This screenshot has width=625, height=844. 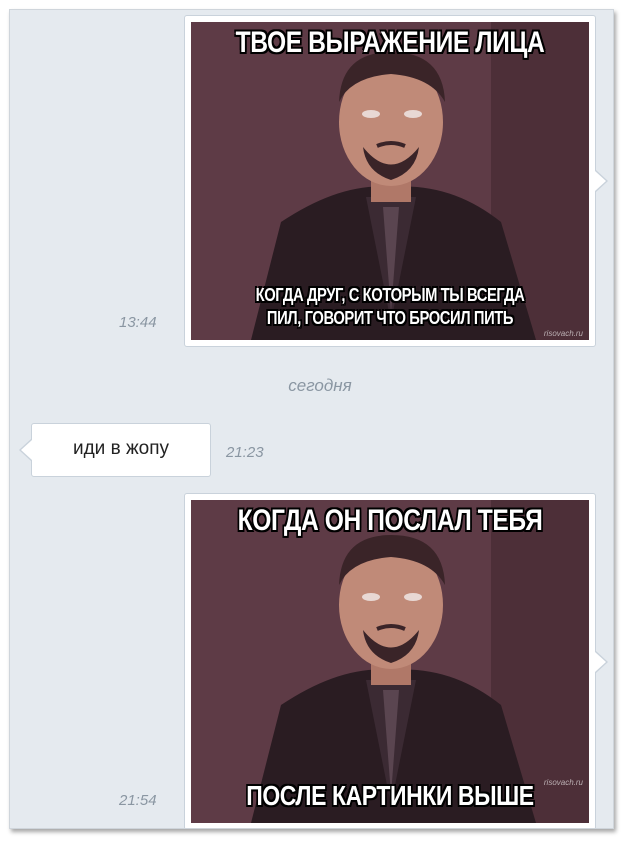 I want to click on meme-bottom-caption: ПОСЛЕ КАРТИНКИ ВЫШЕ, so click(x=390, y=795).